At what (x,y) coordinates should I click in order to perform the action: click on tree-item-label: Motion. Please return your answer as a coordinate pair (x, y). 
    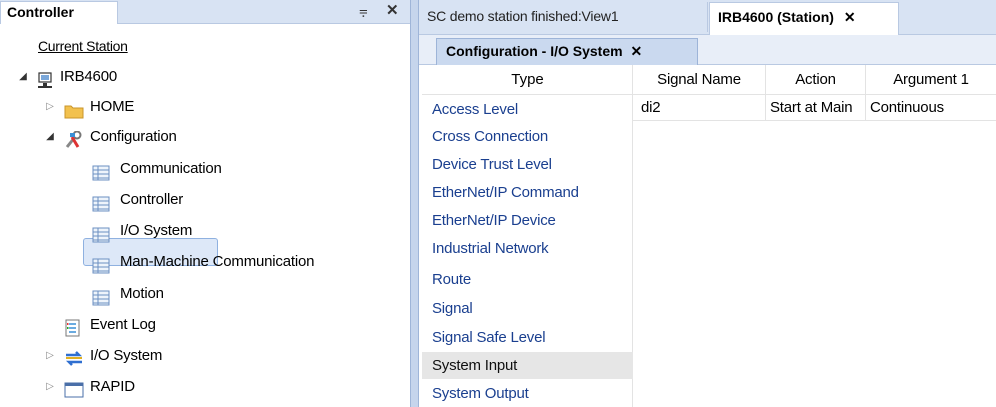
    Looking at the image, I should click on (142, 293).